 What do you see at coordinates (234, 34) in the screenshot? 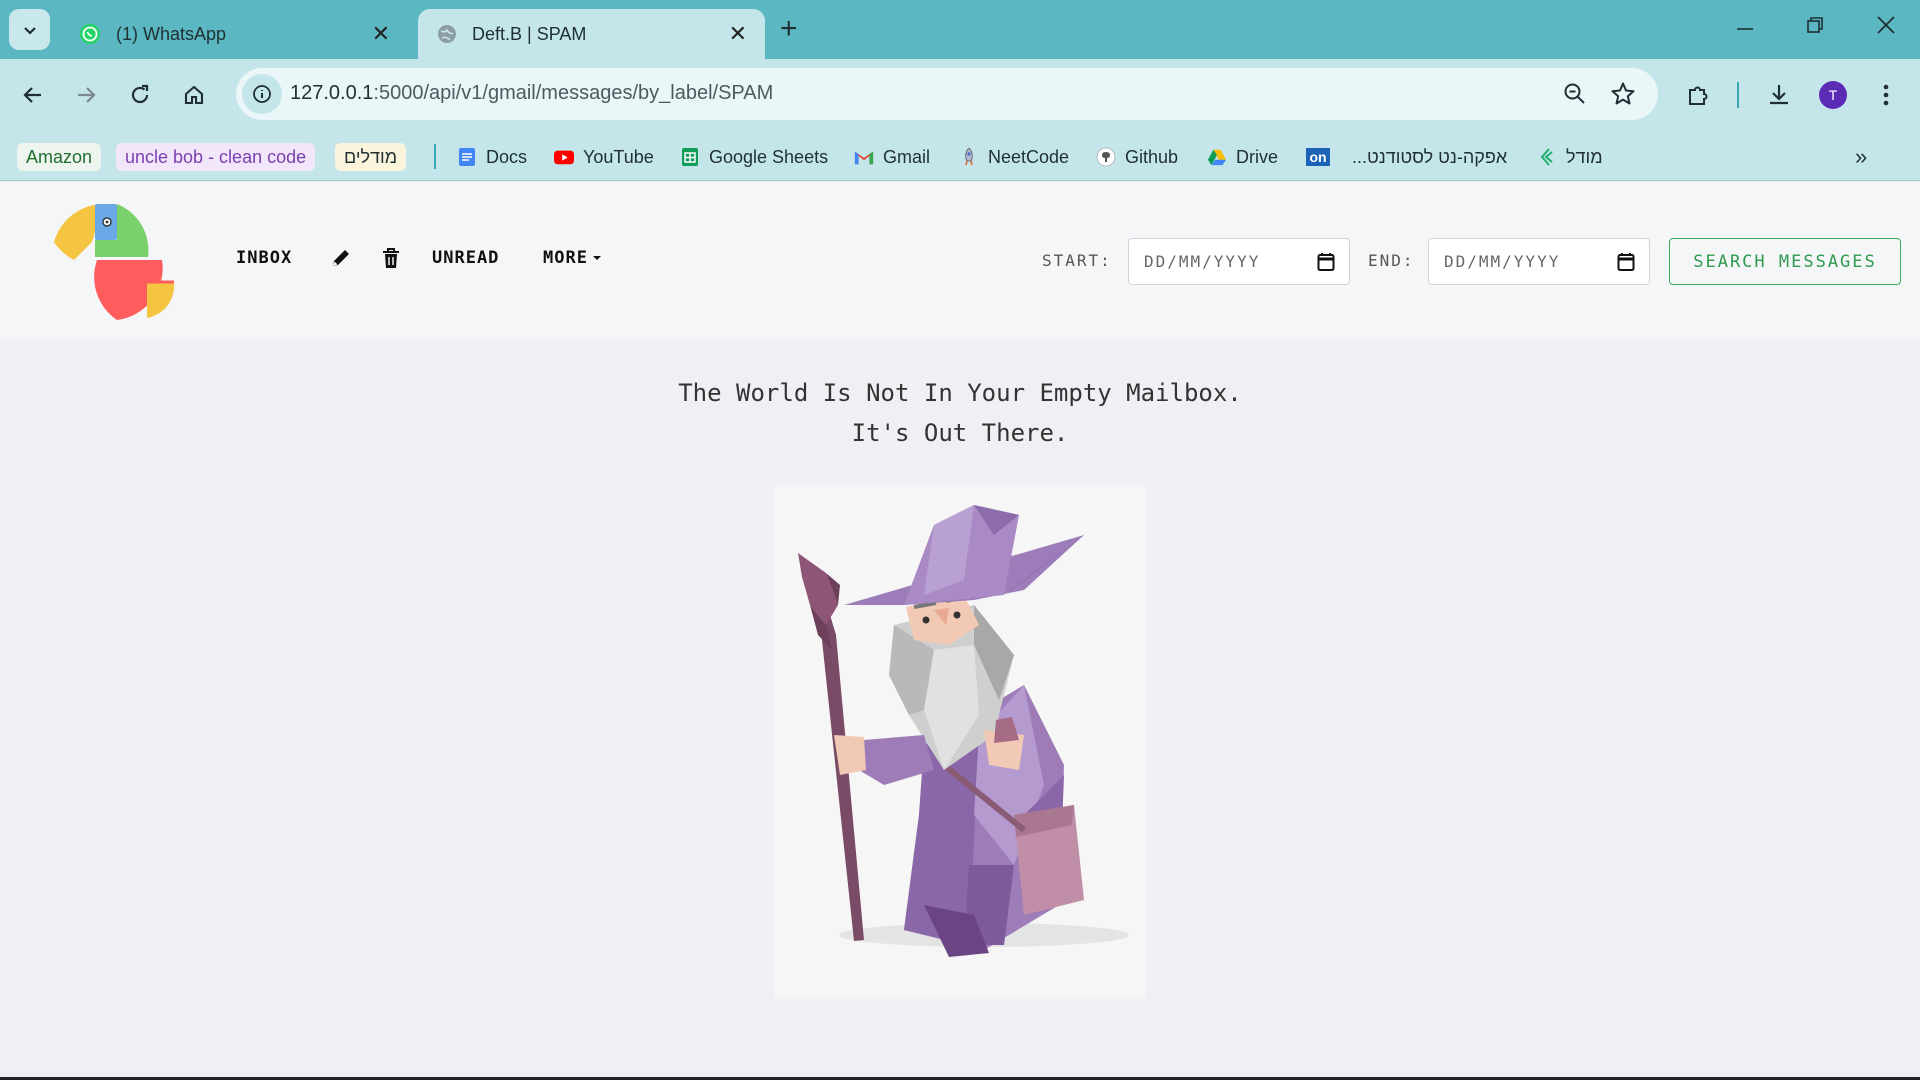
I see `tab-whatsapp: (1) WhatsApp ✕` at bounding box center [234, 34].